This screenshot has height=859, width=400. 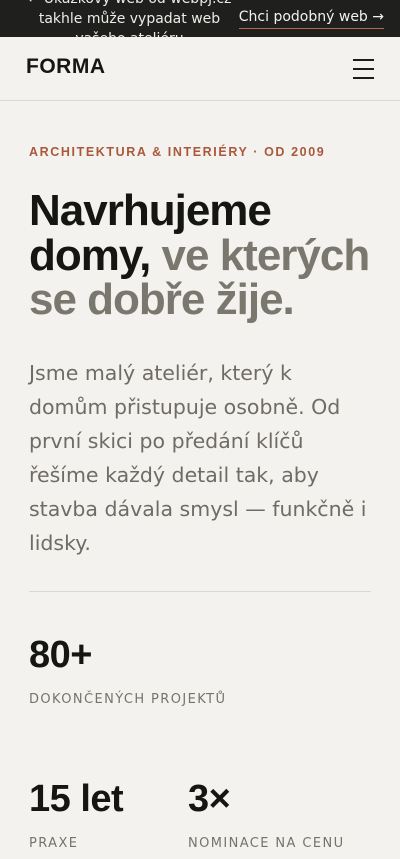 What do you see at coordinates (177, 152) in the screenshot?
I see `hero-eyebrow: ARCHITEKTURA & INTERIÉRY · OD 2009` at bounding box center [177, 152].